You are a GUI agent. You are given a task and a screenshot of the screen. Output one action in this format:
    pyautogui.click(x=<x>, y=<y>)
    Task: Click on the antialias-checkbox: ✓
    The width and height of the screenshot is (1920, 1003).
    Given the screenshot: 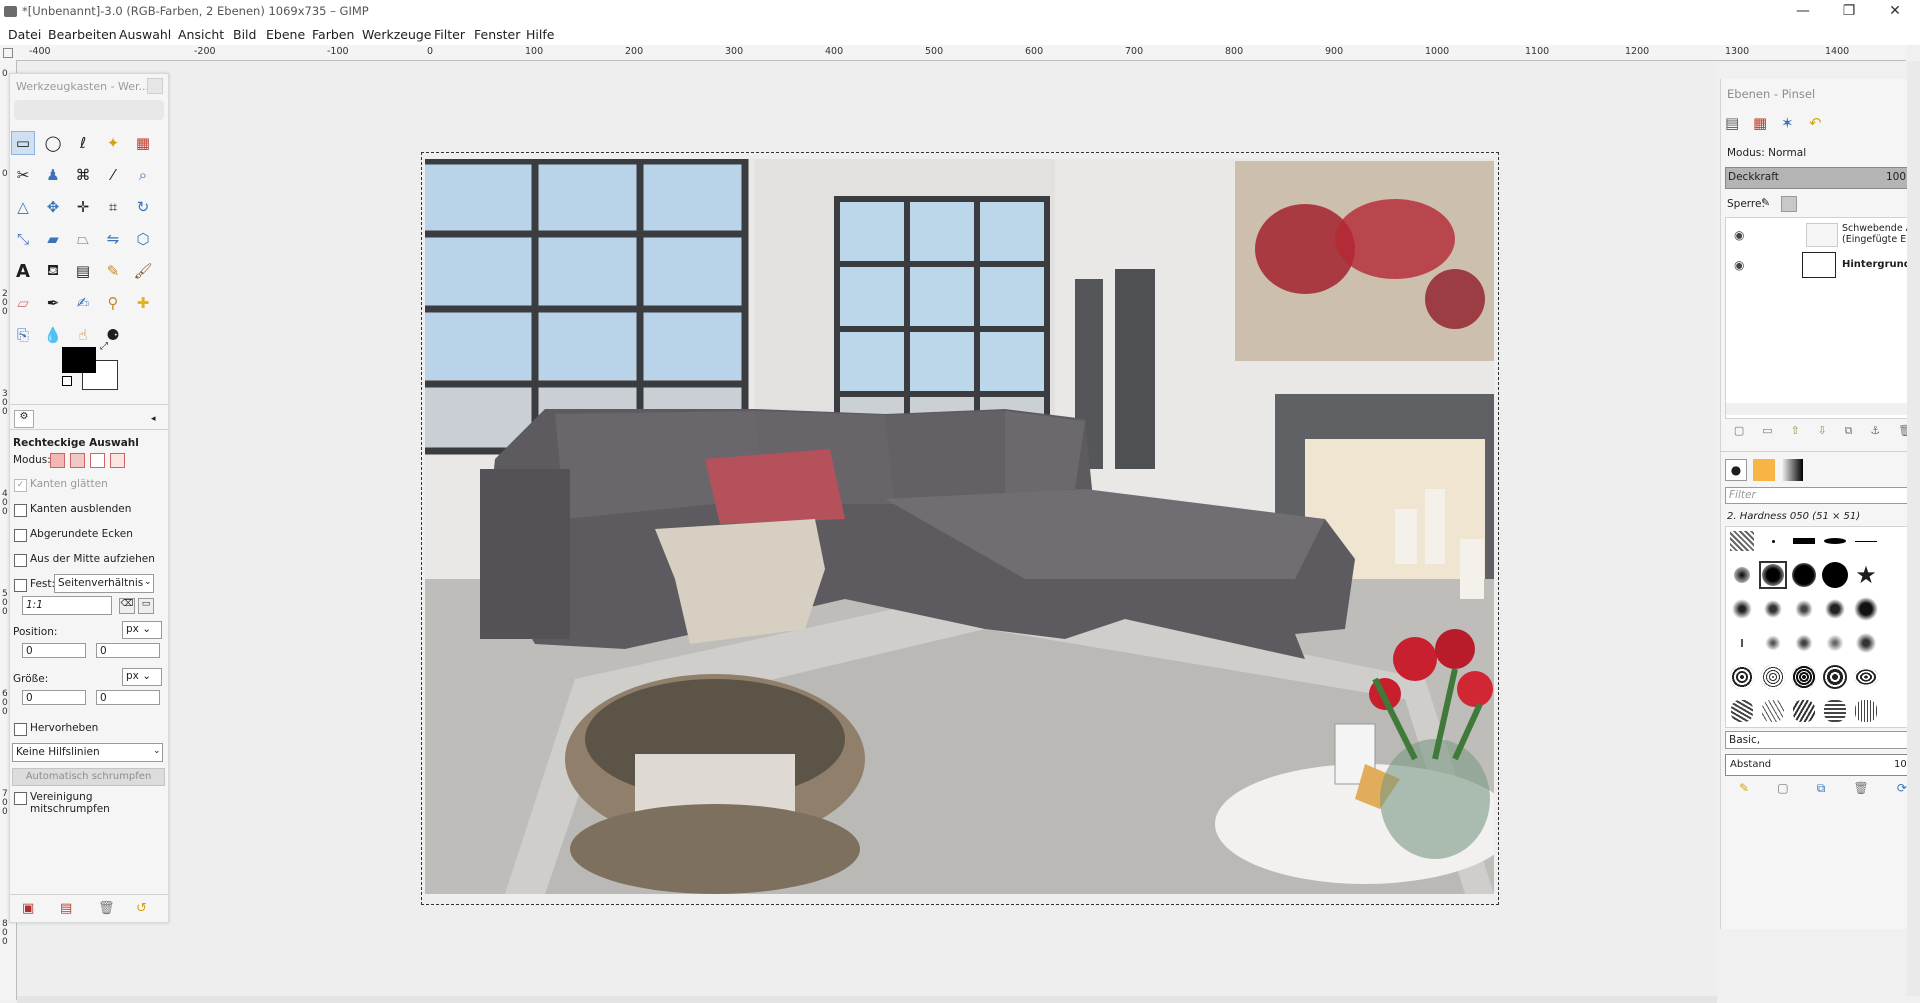 What is the action you would take?
    pyautogui.click(x=20, y=485)
    